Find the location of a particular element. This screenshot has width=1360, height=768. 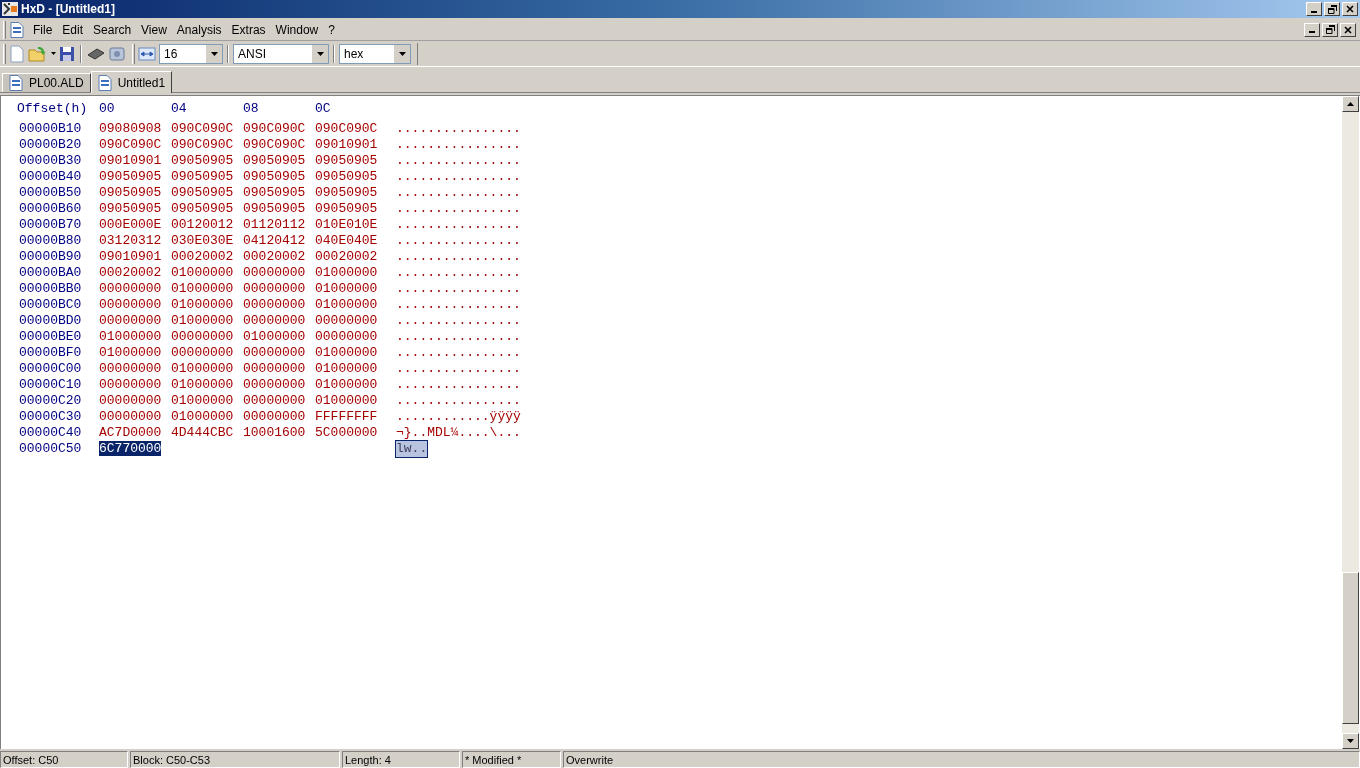

hex-cell: 04120412 is located at coordinates (274, 240).